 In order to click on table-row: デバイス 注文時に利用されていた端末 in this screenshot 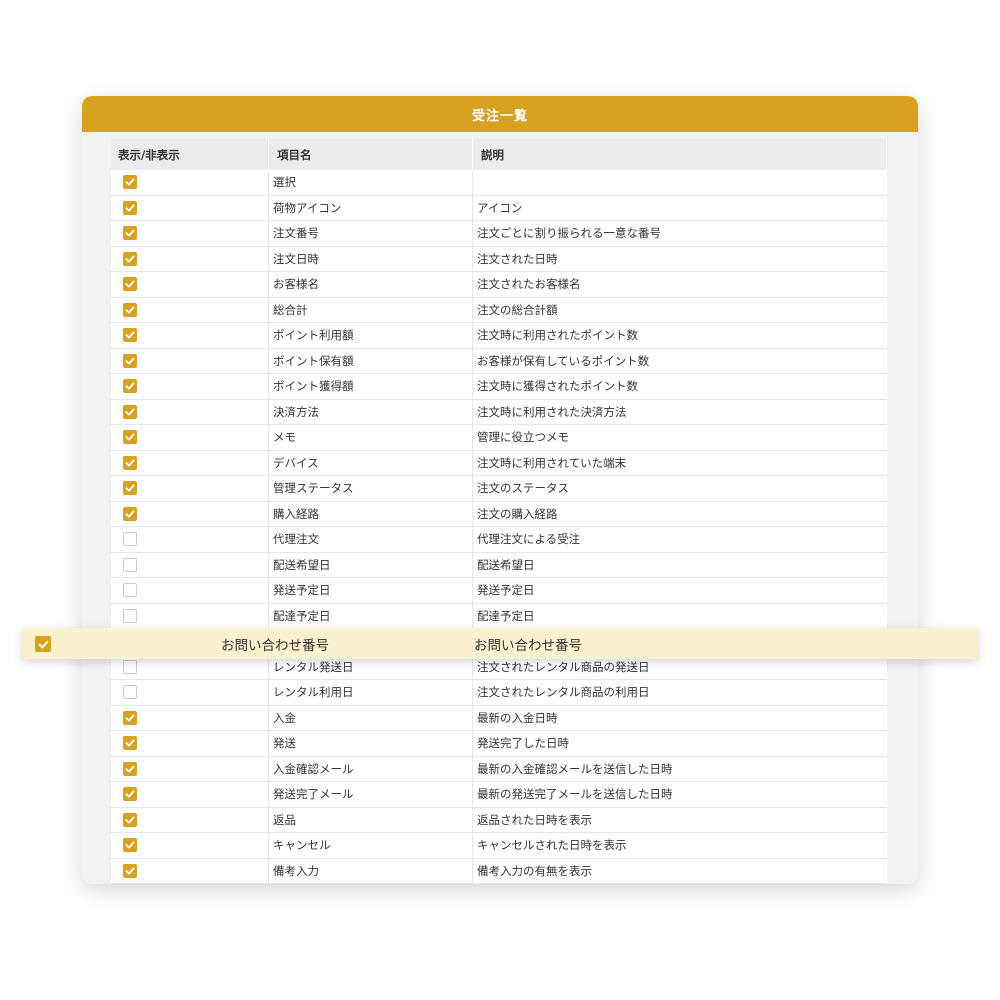, I will do `click(499, 463)`.